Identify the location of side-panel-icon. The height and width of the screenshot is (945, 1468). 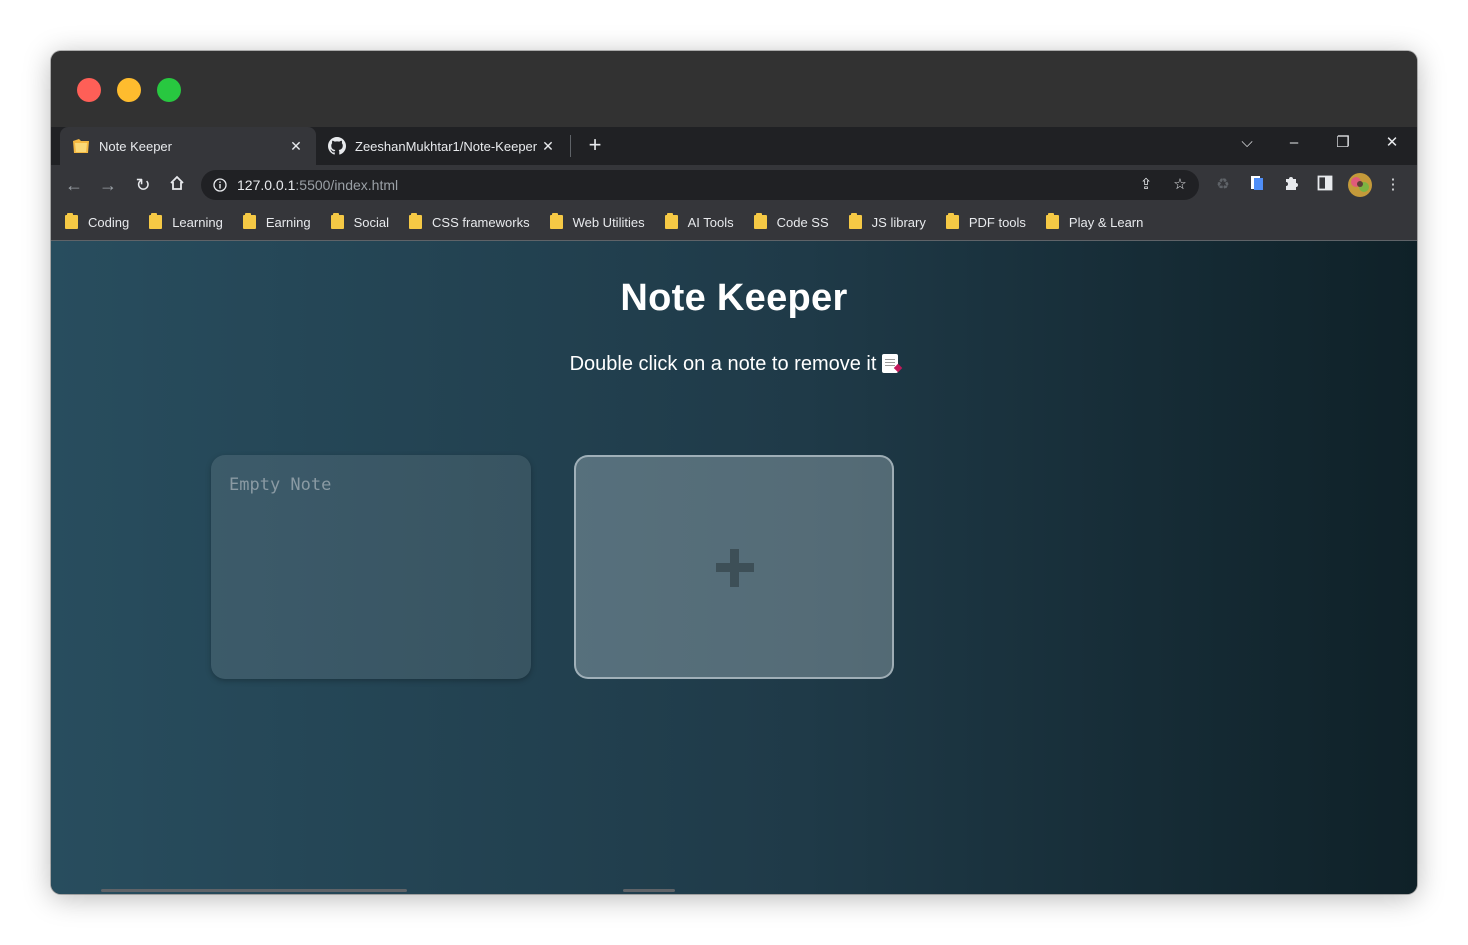
(1325, 185).